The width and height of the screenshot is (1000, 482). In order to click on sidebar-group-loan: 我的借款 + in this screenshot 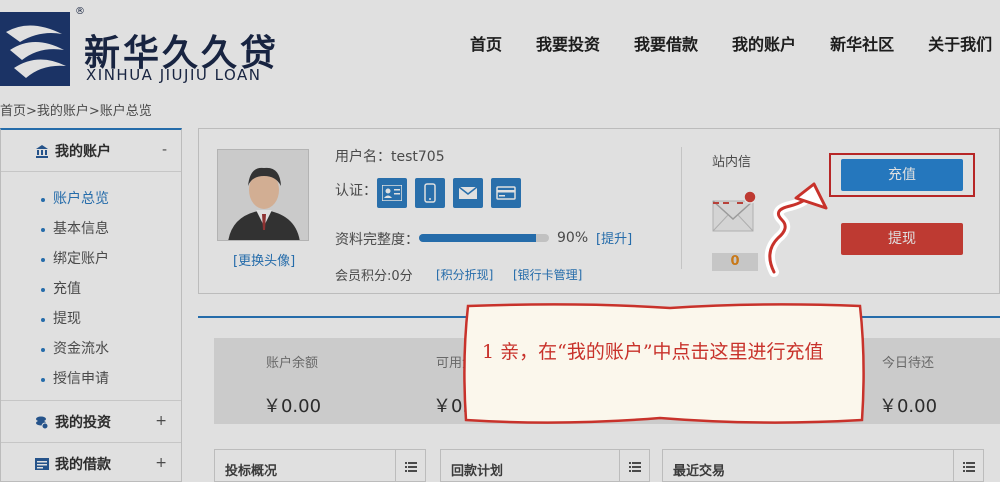, I will do `click(91, 462)`.